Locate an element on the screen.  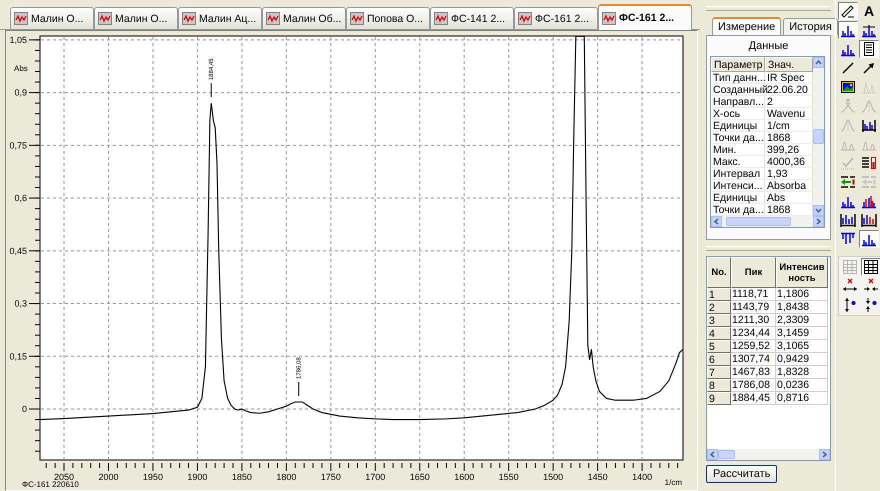
tick-label: 1800 is located at coordinates (286, 477).